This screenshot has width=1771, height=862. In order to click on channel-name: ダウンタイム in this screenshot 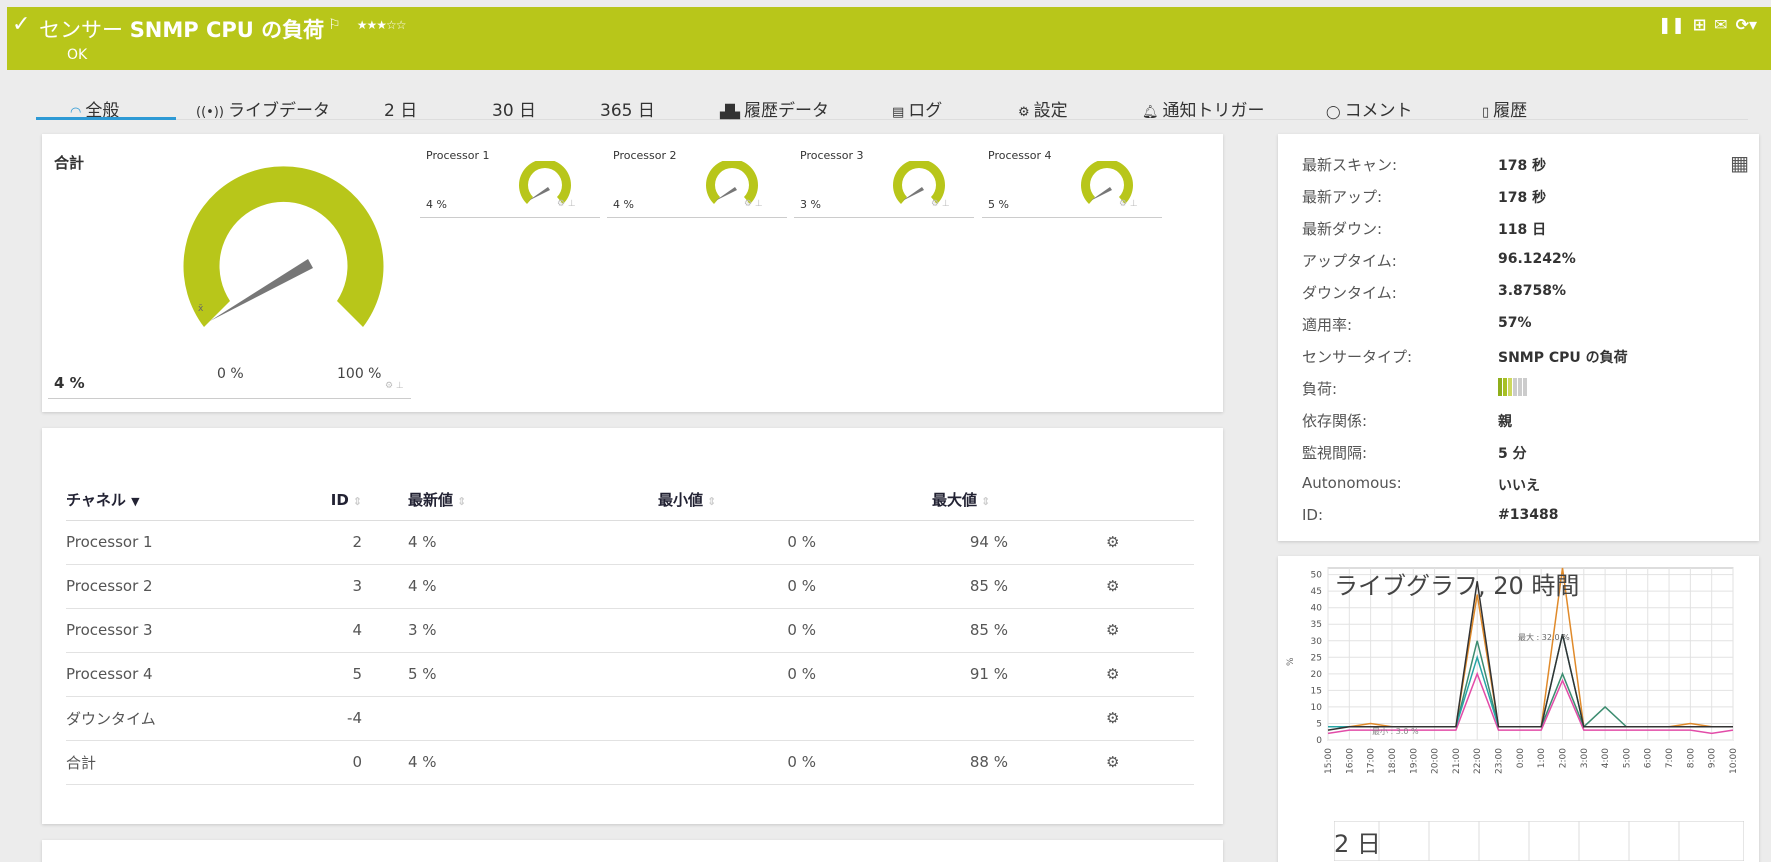, I will do `click(176, 718)`.